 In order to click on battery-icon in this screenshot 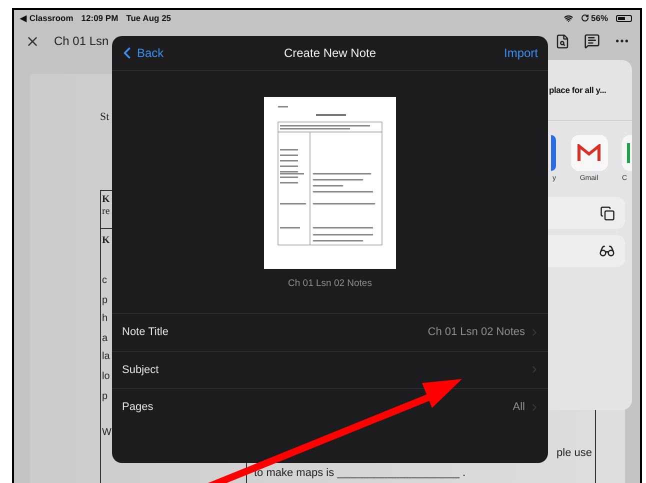, I will do `click(624, 18)`.